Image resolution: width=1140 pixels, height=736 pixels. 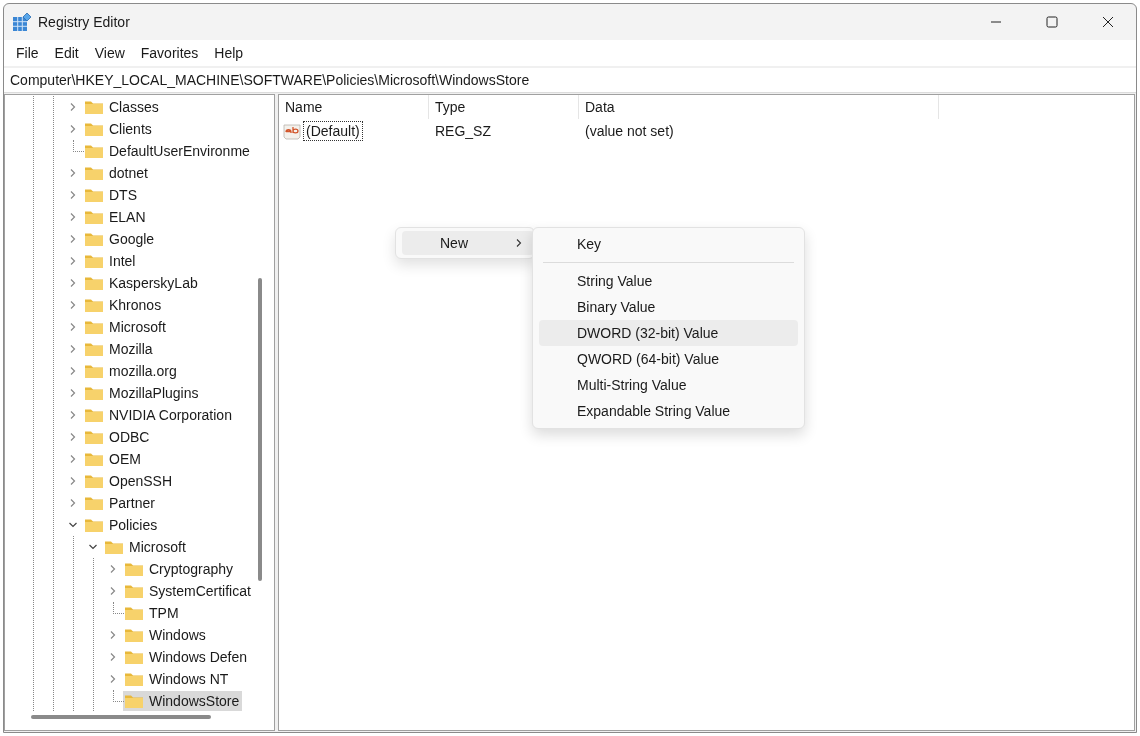 What do you see at coordinates (122, 525) in the screenshot?
I see `tree-item: Policies` at bounding box center [122, 525].